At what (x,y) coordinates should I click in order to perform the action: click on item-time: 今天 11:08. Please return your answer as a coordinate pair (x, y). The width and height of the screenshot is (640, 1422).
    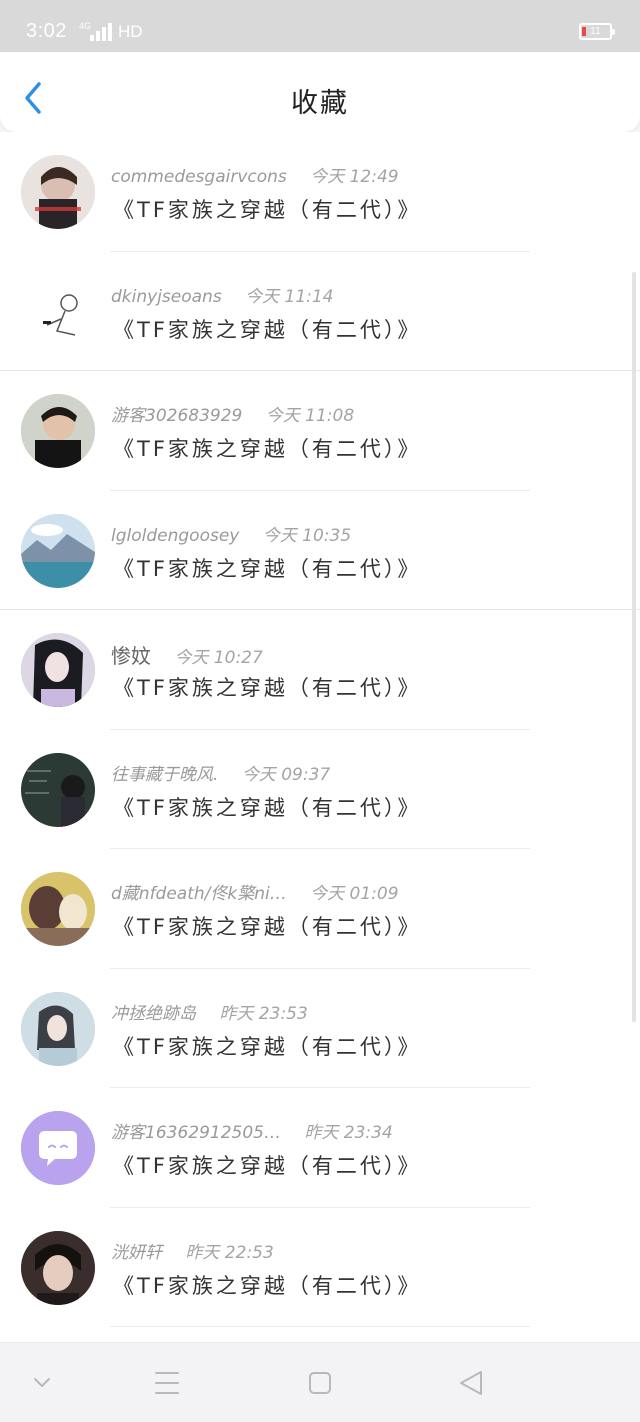
    Looking at the image, I should click on (310, 416).